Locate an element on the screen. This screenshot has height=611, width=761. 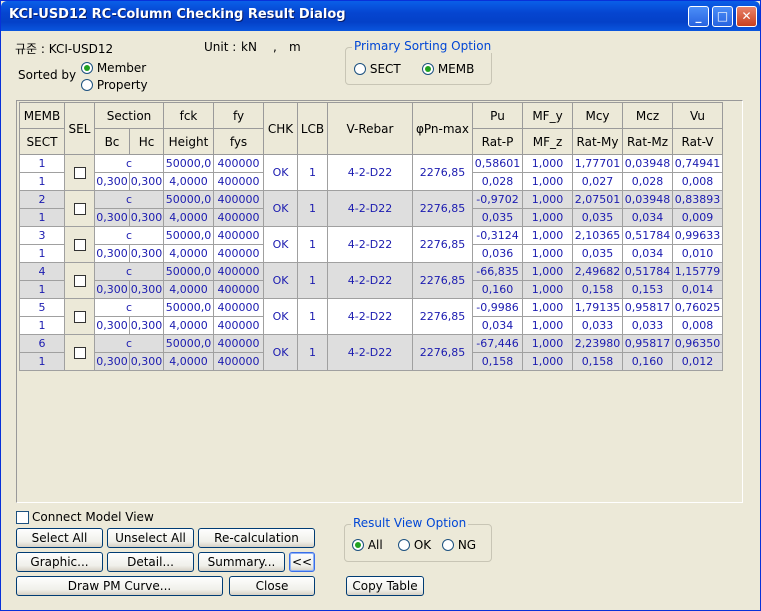
sort-member-radio: Member is located at coordinates (113, 68).